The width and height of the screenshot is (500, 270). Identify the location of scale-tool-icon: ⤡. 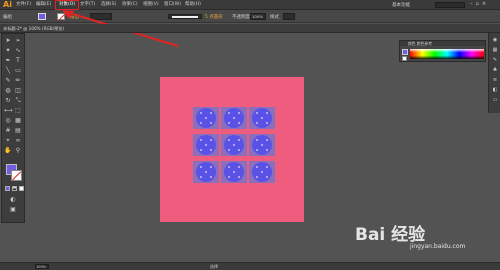
(18, 101).